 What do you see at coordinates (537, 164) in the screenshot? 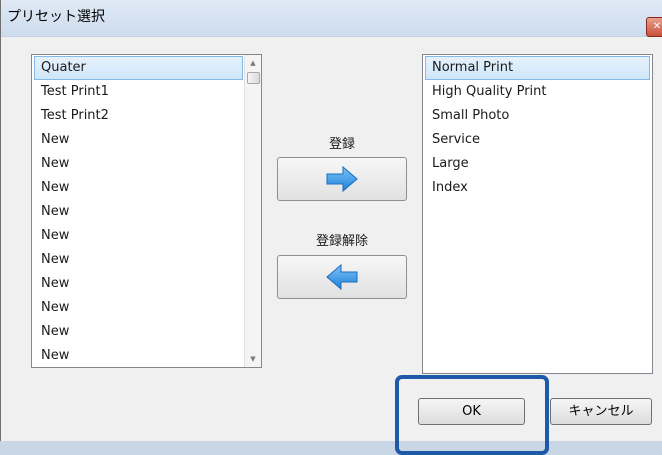
I see `list-item: Large` at bounding box center [537, 164].